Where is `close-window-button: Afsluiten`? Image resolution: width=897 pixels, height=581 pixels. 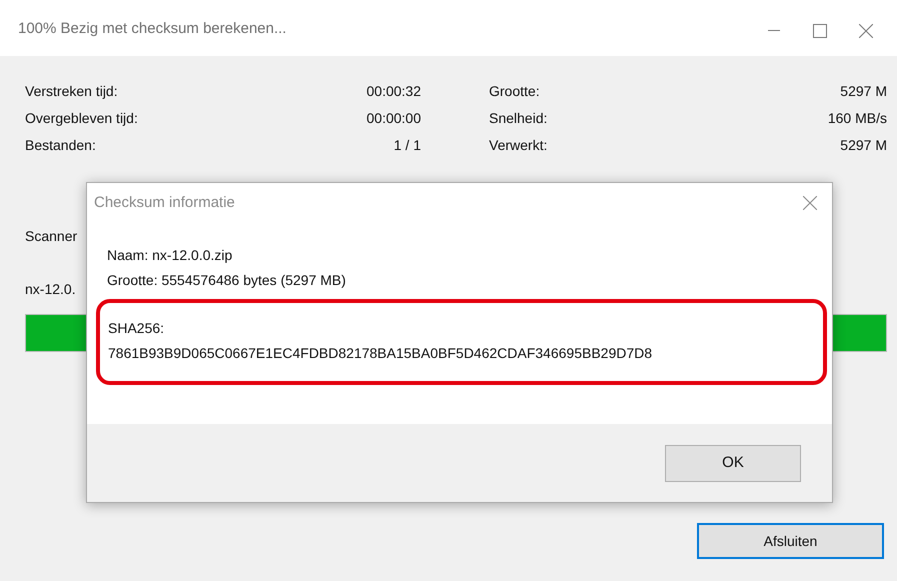 close-window-button: Afsluiten is located at coordinates (790, 541).